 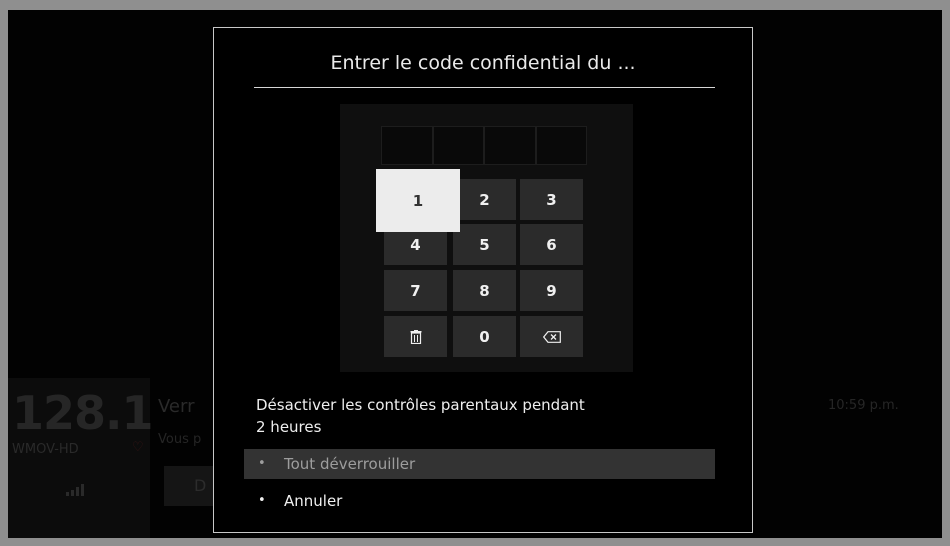 What do you see at coordinates (484, 336) in the screenshot?
I see `key-0: 0` at bounding box center [484, 336].